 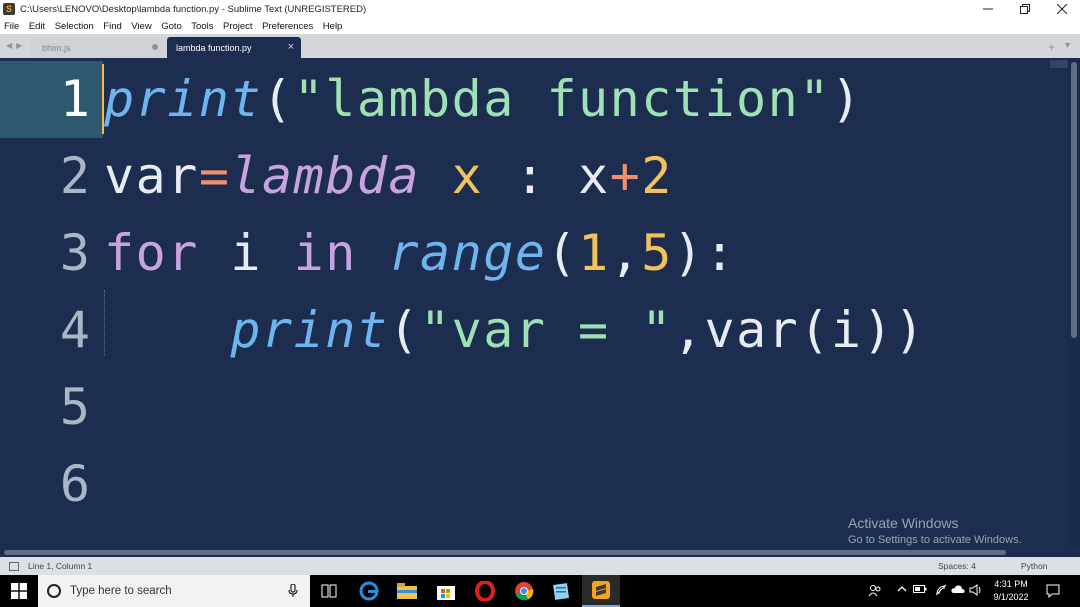 I want to click on notepad-icon, so click(x=562, y=591).